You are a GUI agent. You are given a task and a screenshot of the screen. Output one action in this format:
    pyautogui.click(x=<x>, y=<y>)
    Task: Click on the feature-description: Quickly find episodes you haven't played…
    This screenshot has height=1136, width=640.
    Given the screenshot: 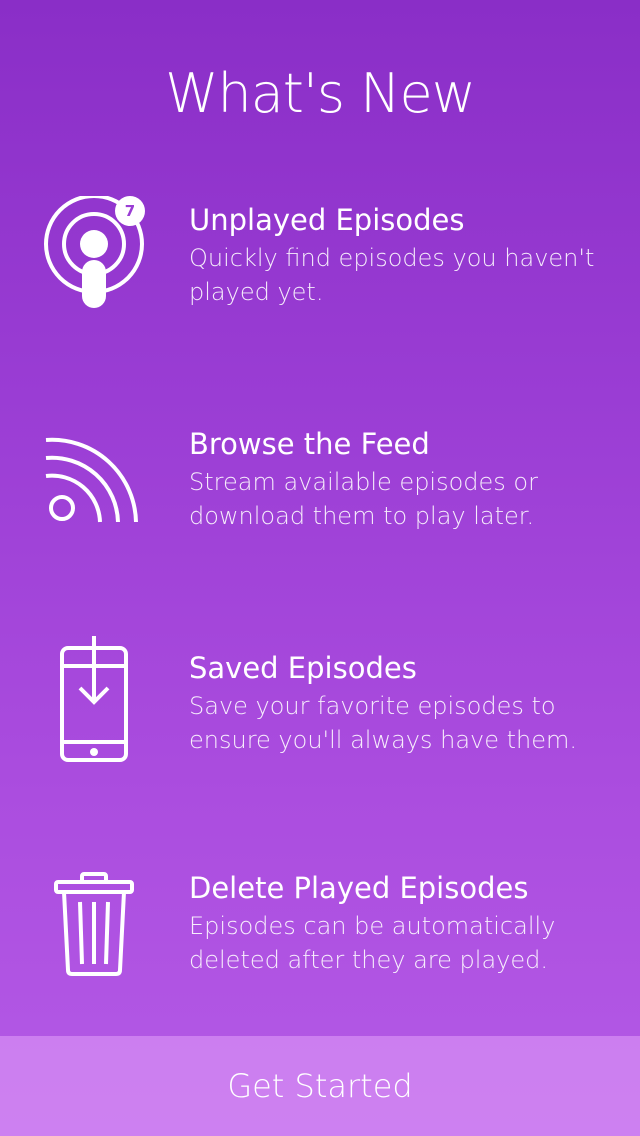 What is the action you would take?
    pyautogui.click(x=392, y=275)
    